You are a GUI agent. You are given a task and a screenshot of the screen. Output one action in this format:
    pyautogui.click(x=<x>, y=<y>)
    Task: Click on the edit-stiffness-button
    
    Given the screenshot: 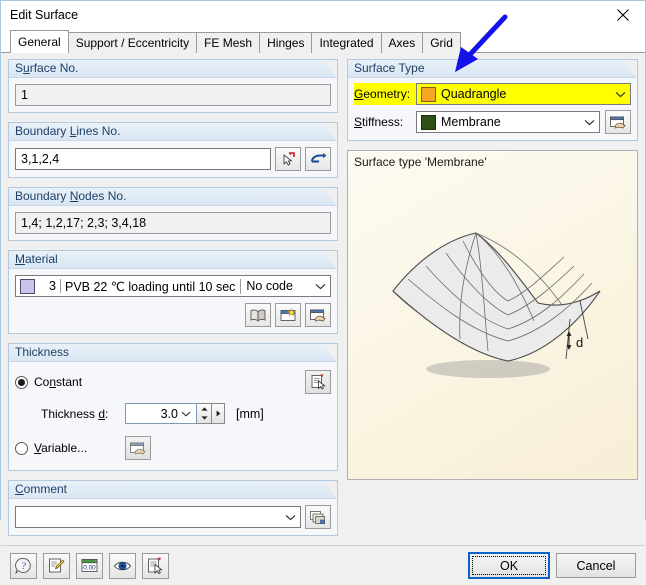 What is the action you would take?
    pyautogui.click(x=618, y=122)
    